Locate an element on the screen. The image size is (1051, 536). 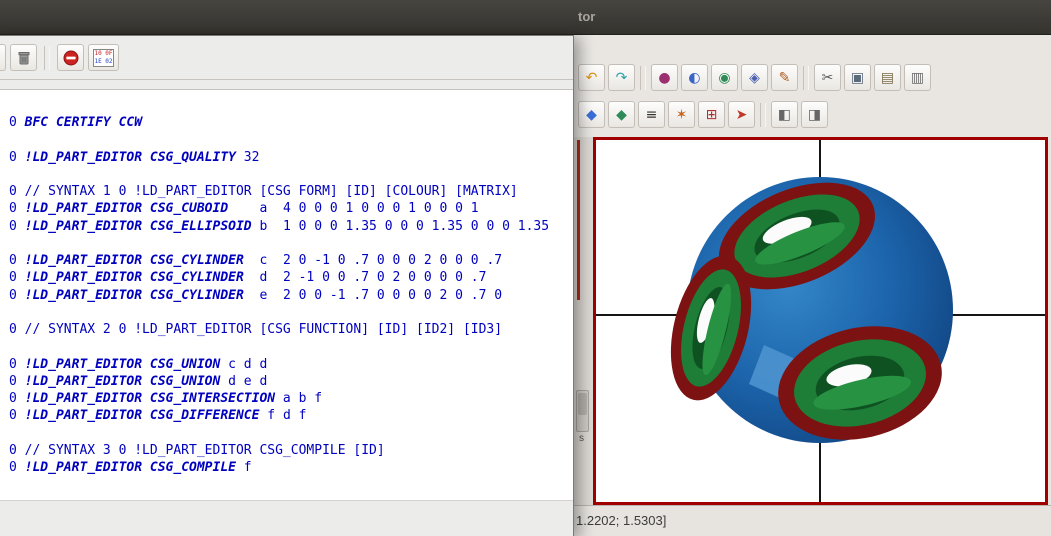
mini-scrollbar is located at coordinates (582, 411).